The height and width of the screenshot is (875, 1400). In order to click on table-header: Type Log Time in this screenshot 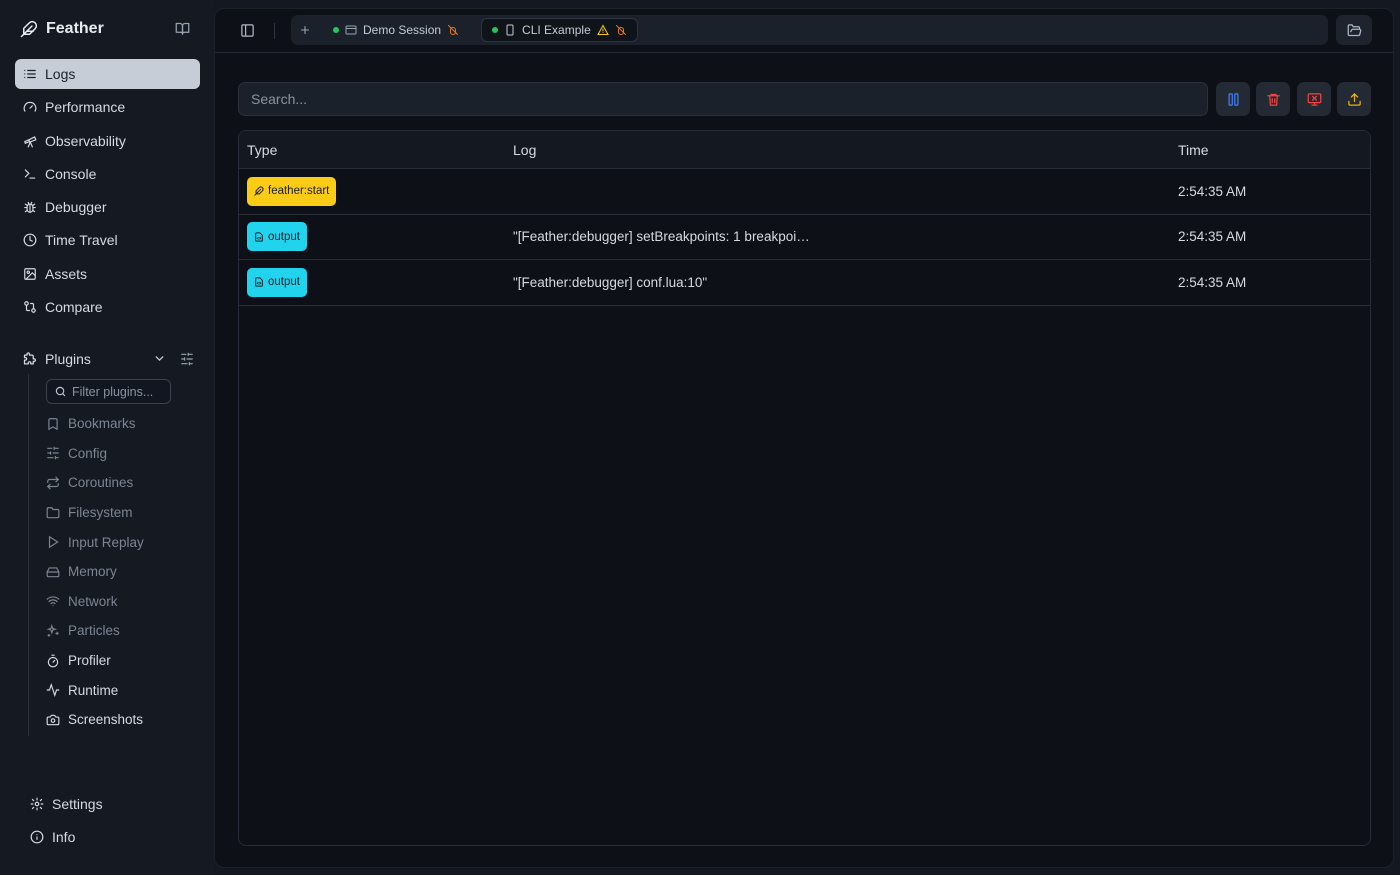, I will do `click(804, 150)`.